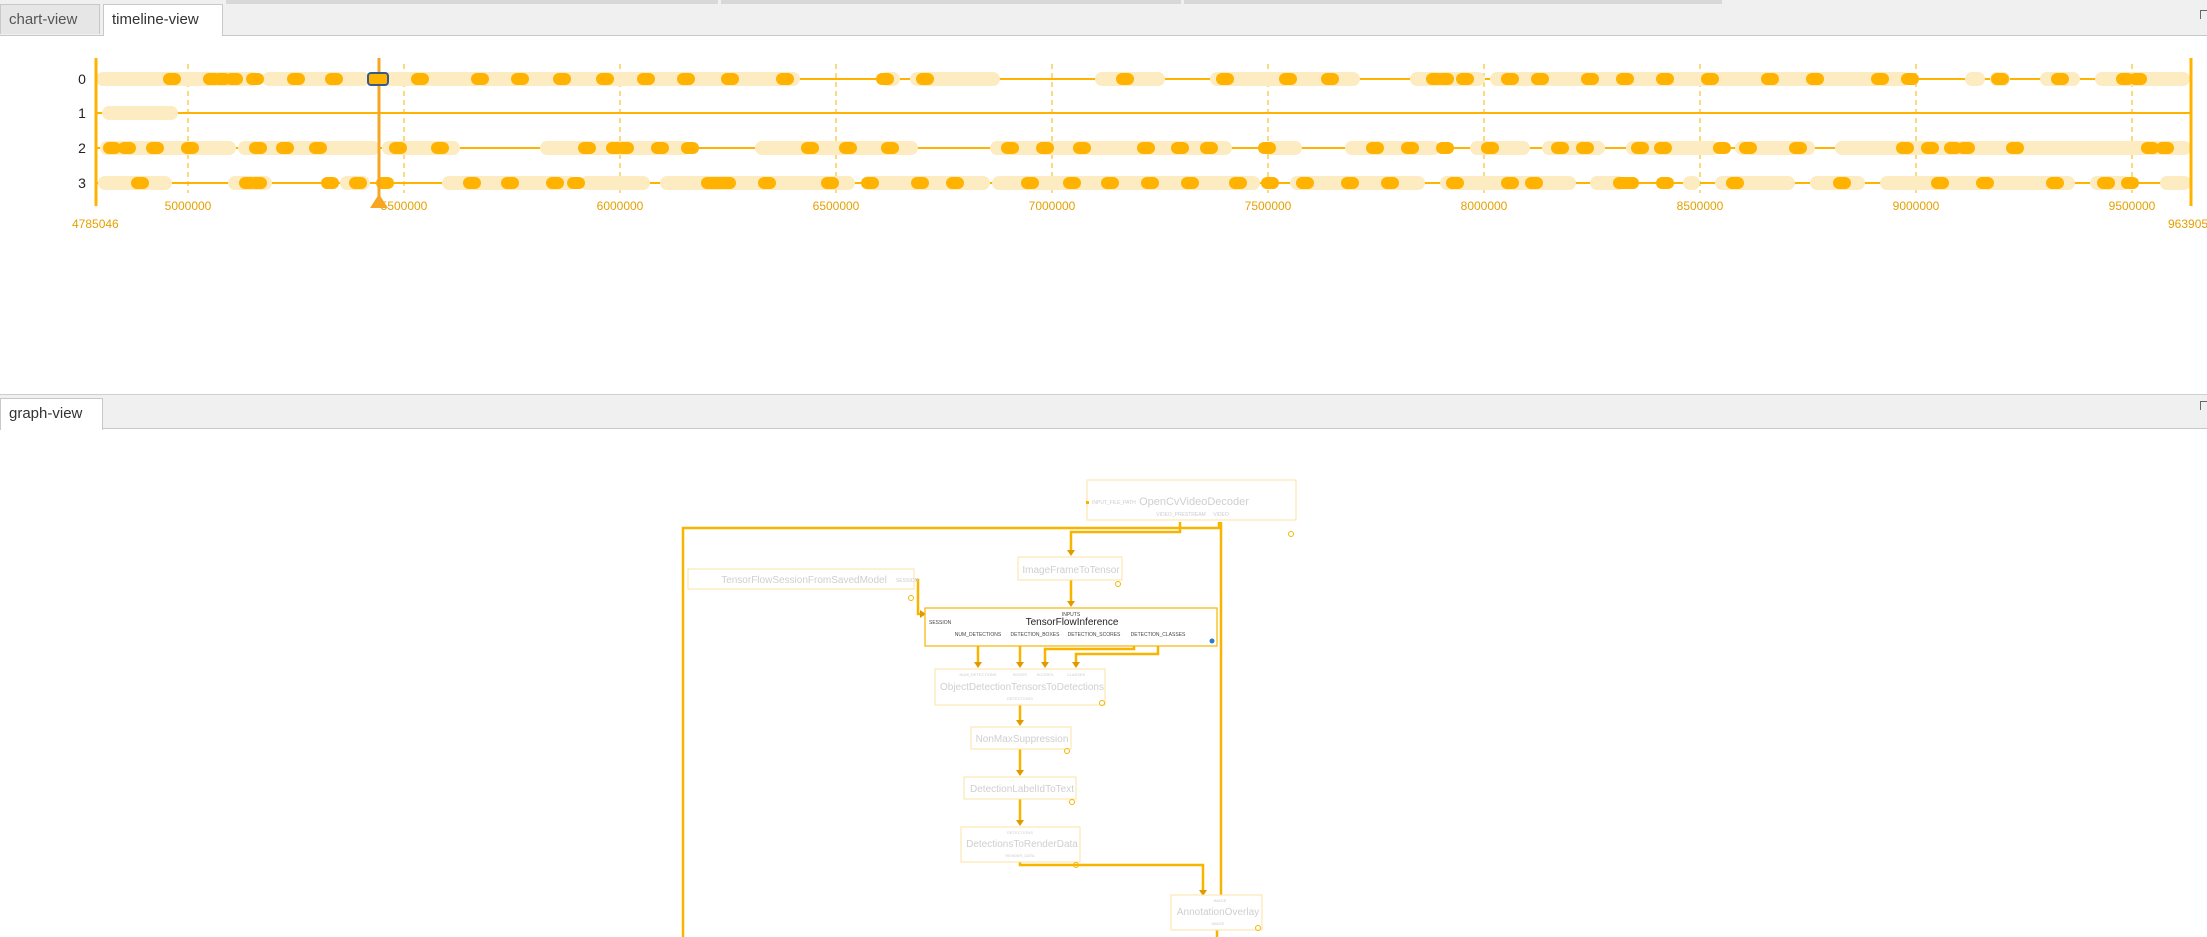  Describe the element at coordinates (1114, 503) in the screenshot. I see `port-input-file-path: INPUT_FILE_PATH` at that location.